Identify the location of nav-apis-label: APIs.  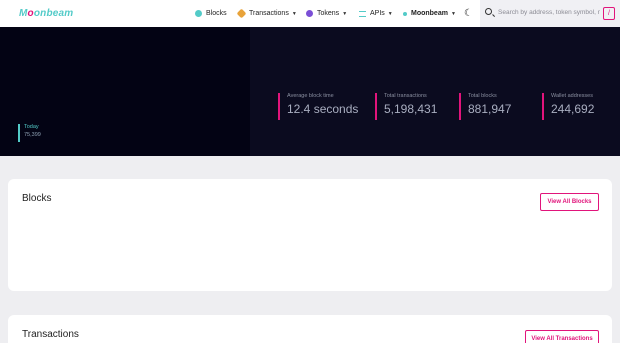
(377, 13).